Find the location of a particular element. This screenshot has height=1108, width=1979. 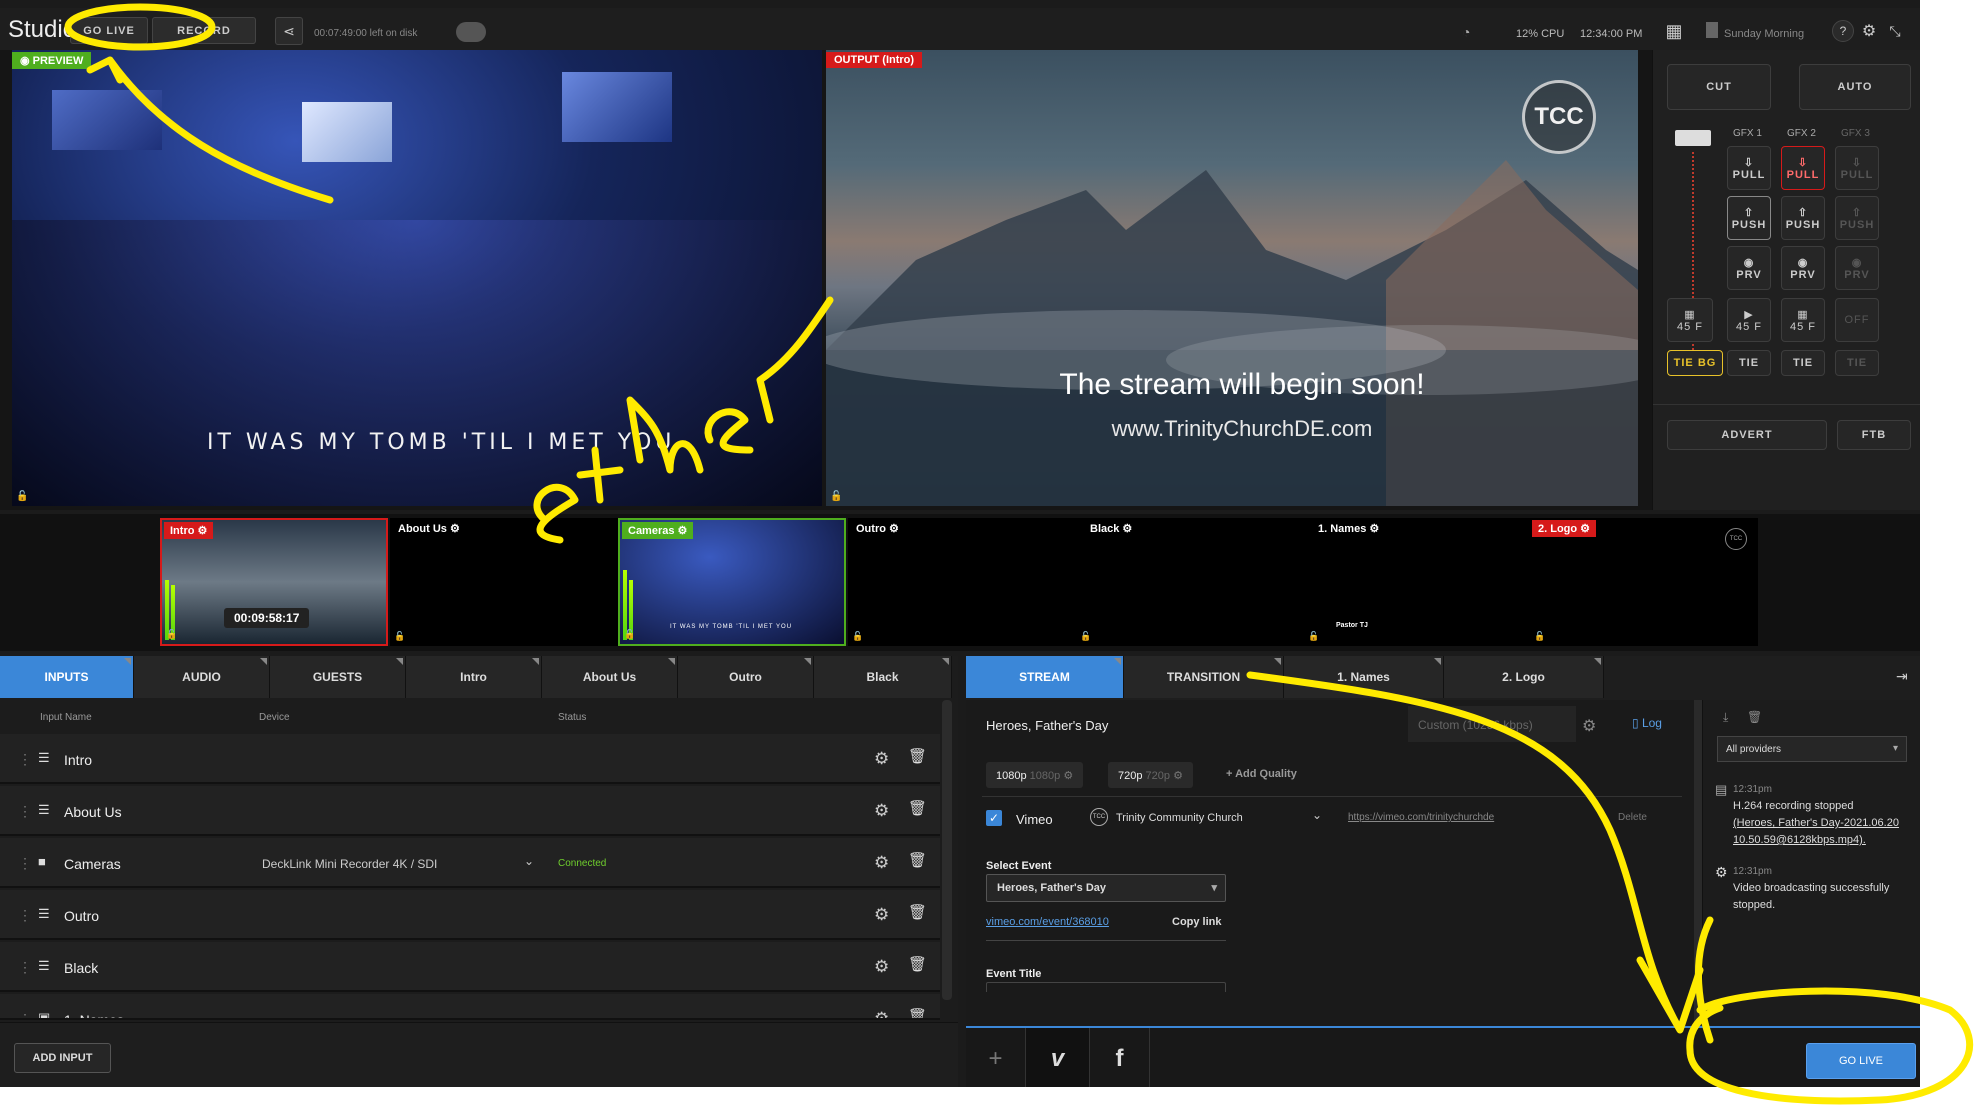

ftb-button: FTB is located at coordinates (1874, 435).